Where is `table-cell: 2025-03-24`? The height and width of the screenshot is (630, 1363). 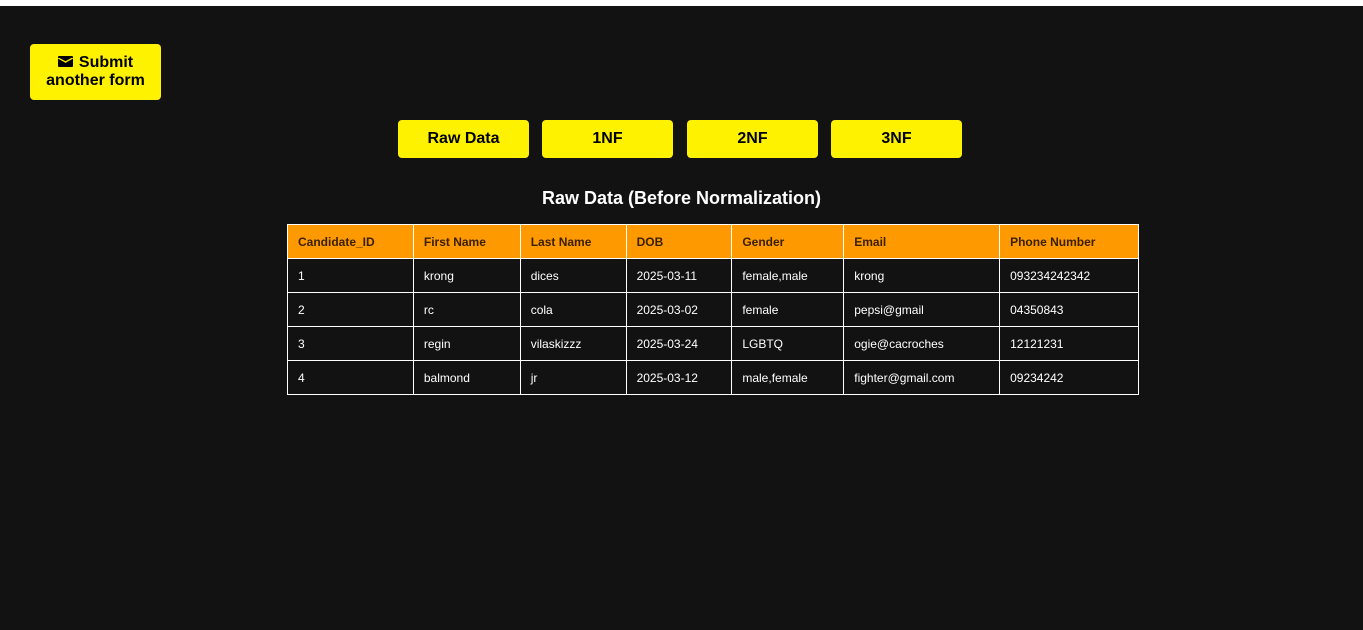 table-cell: 2025-03-24 is located at coordinates (679, 343).